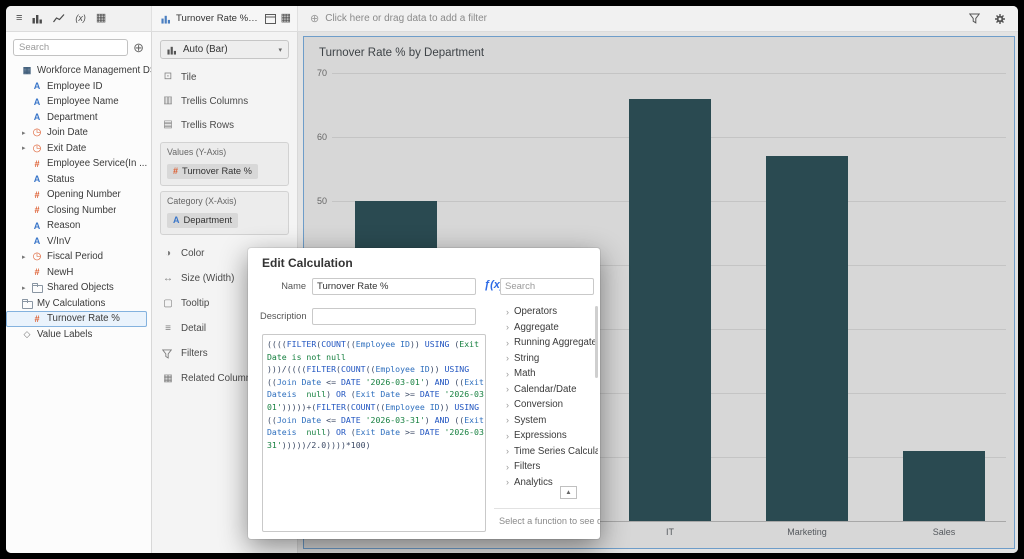 The height and width of the screenshot is (559, 1024). I want to click on data-search-row: ⊕, so click(78, 46).